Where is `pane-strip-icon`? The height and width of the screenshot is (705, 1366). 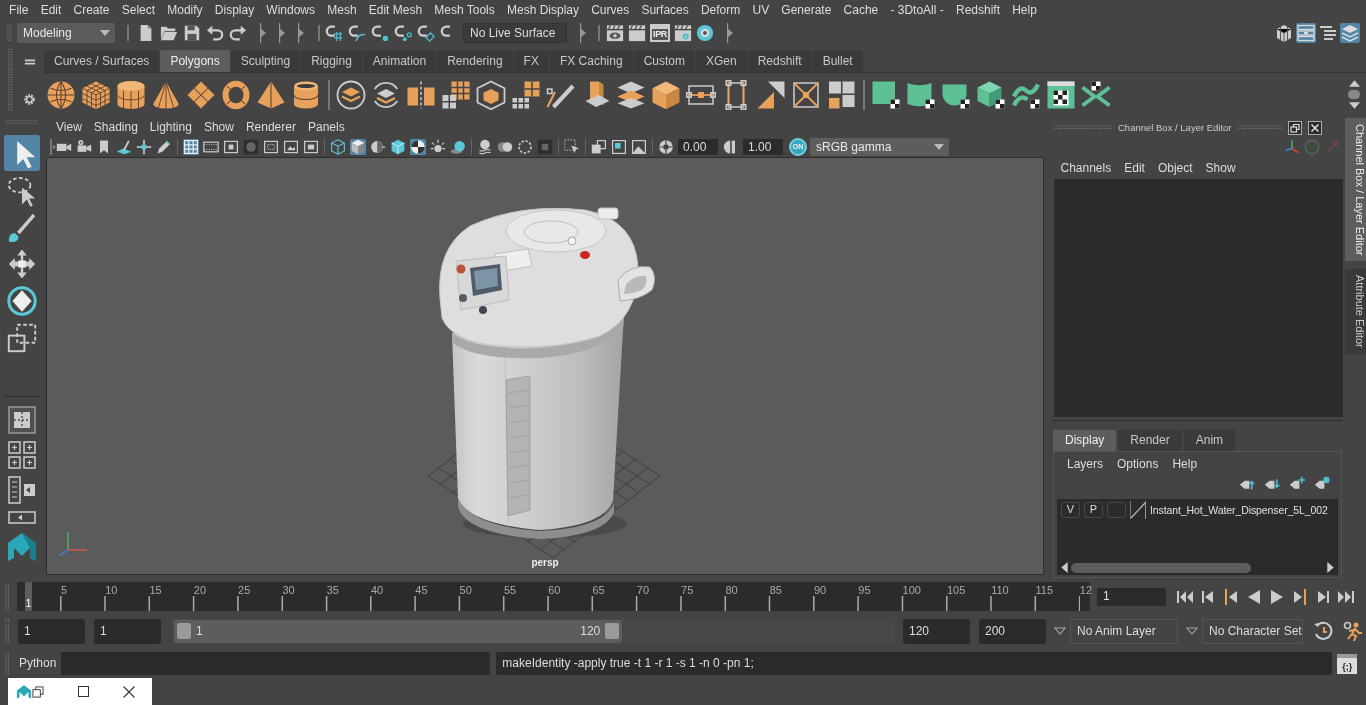 pane-strip-icon is located at coordinates (22, 517).